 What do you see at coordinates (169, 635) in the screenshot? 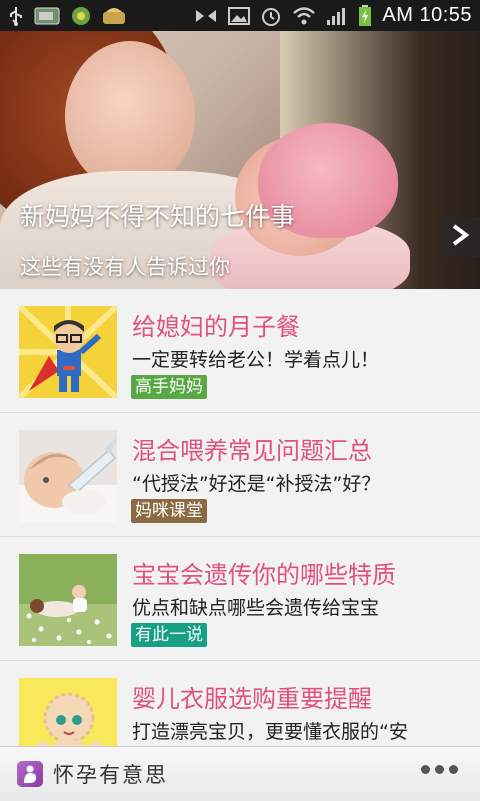
I see `article-tag: 有此一说` at bounding box center [169, 635].